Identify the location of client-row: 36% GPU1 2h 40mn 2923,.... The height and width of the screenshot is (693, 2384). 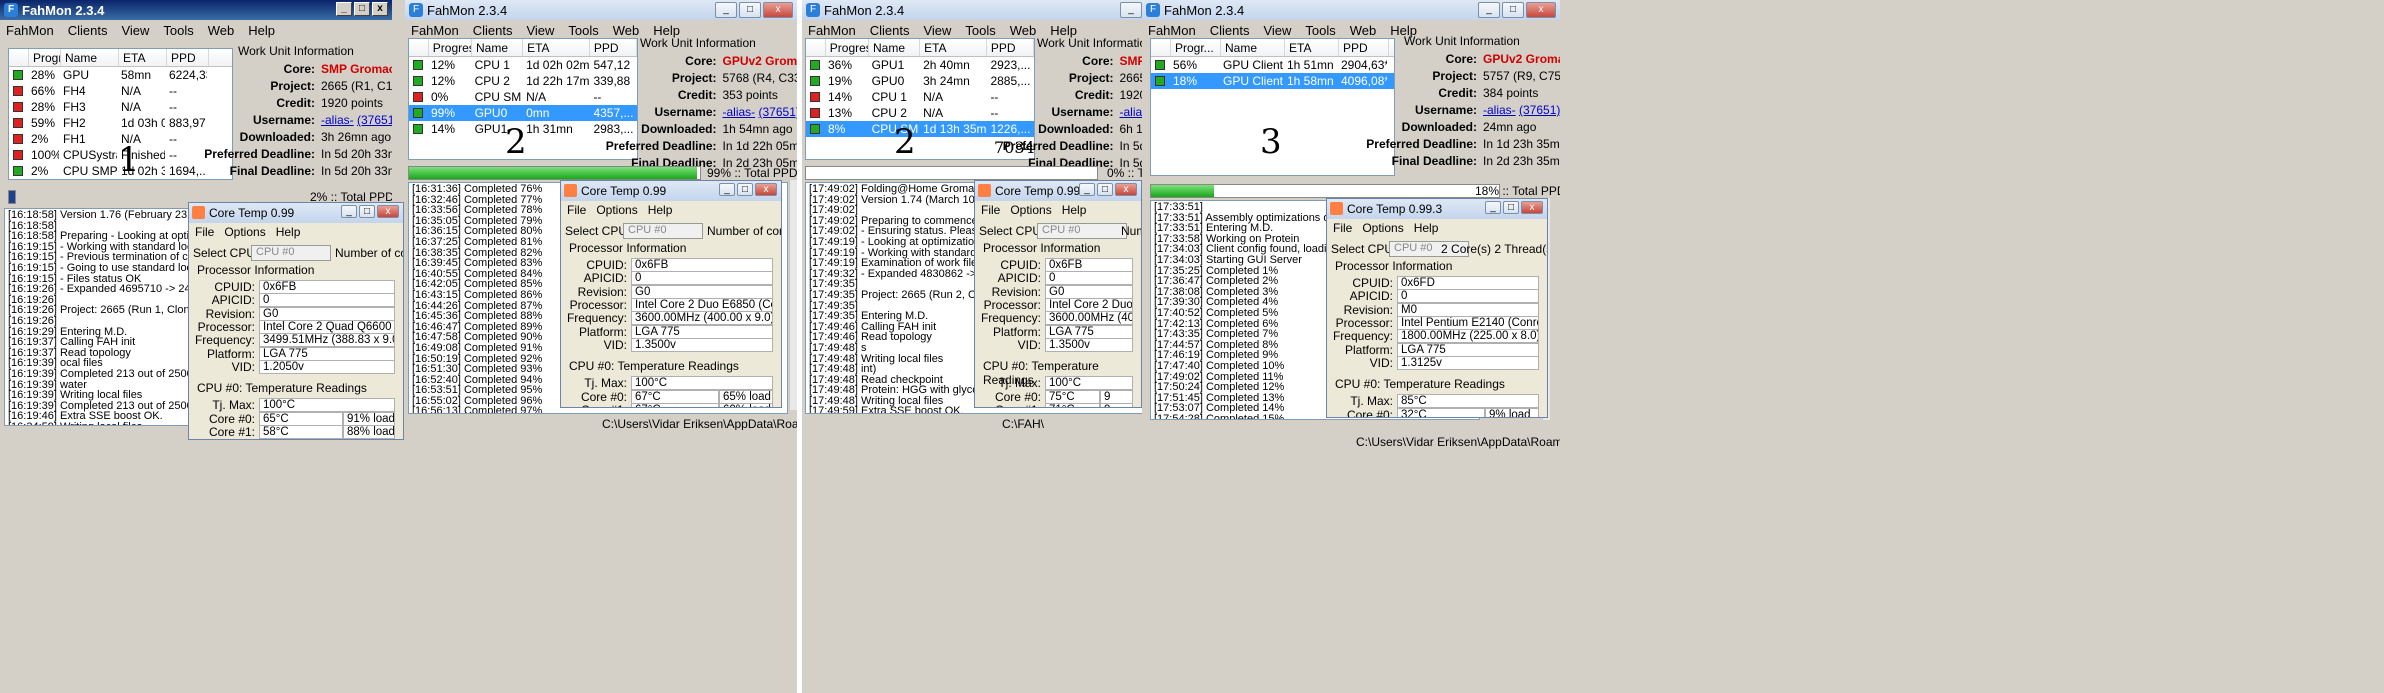
(920, 65).